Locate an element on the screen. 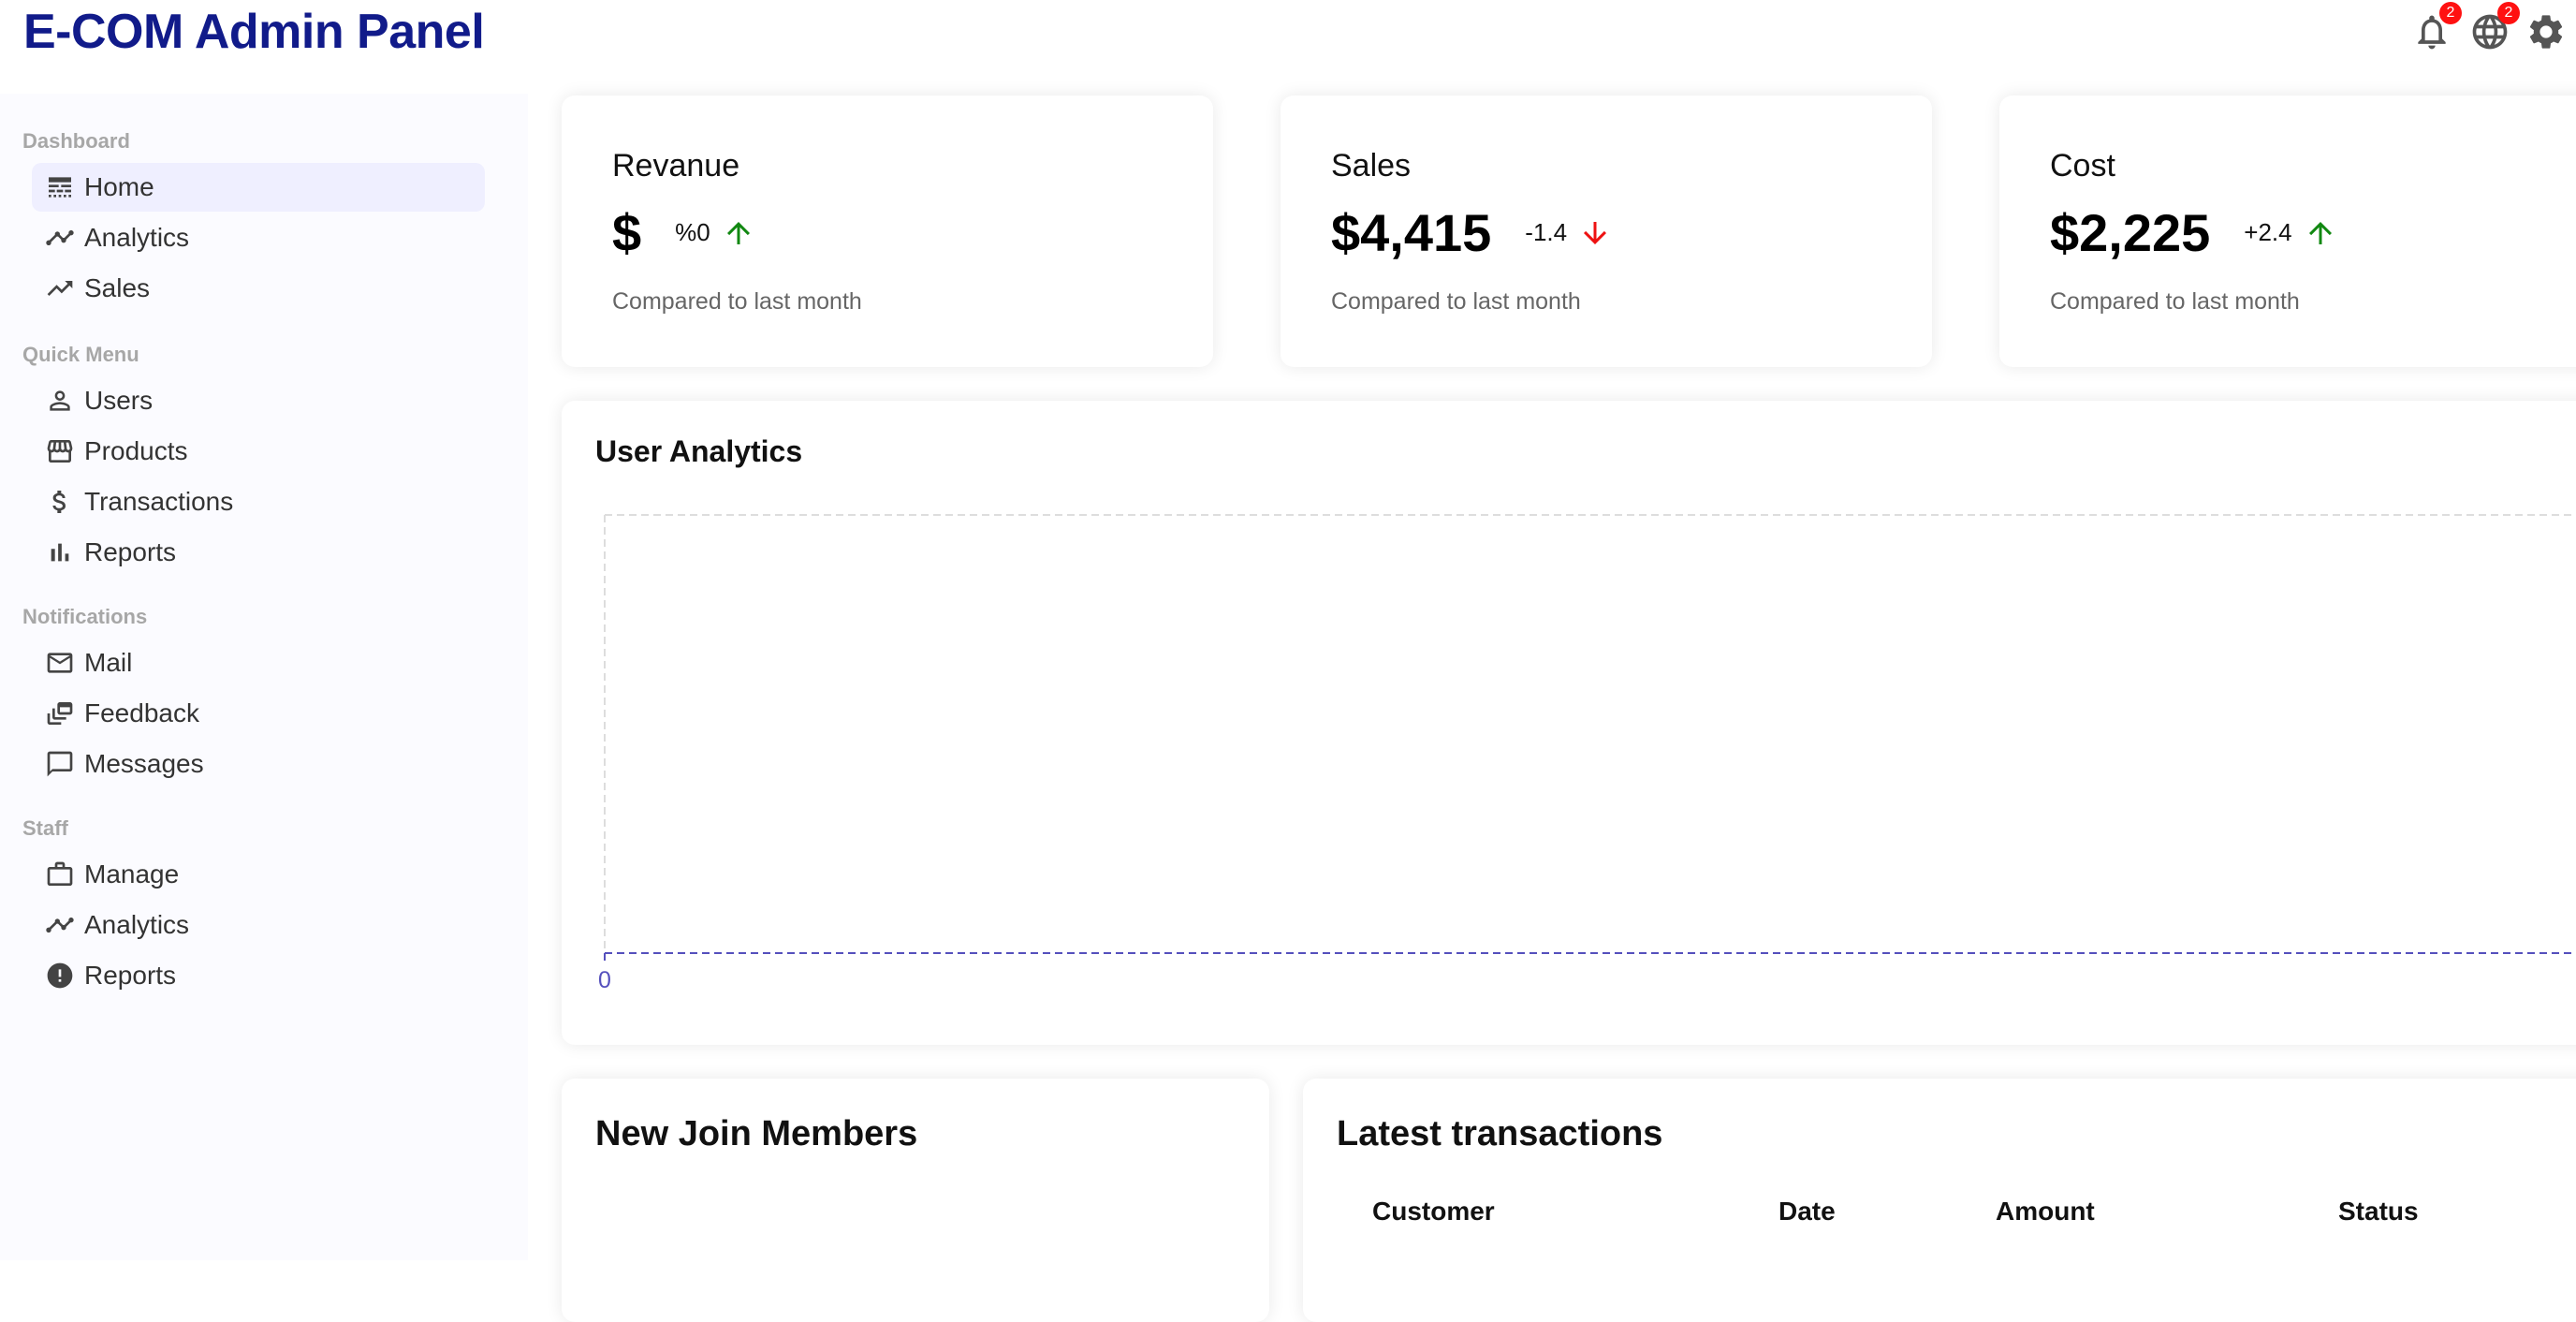 This screenshot has width=2576, height=1322. sidebar-item-reports: Reports is located at coordinates (258, 552).